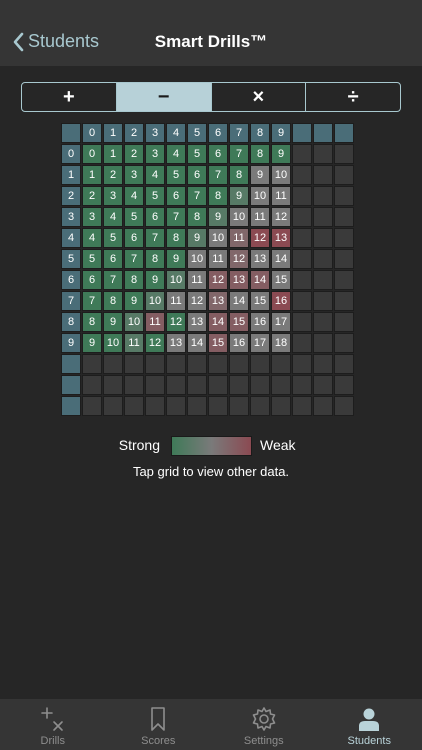 The height and width of the screenshot is (750, 422). Describe the element at coordinates (281, 343) in the screenshot. I see `grid-cell: 18` at that location.